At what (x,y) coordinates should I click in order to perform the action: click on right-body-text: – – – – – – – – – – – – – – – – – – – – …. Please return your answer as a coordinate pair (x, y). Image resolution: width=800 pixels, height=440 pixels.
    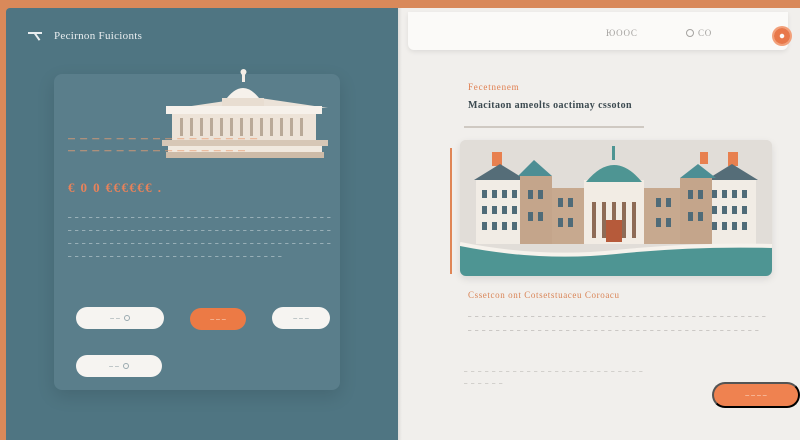
    Looking at the image, I should click on (617, 324).